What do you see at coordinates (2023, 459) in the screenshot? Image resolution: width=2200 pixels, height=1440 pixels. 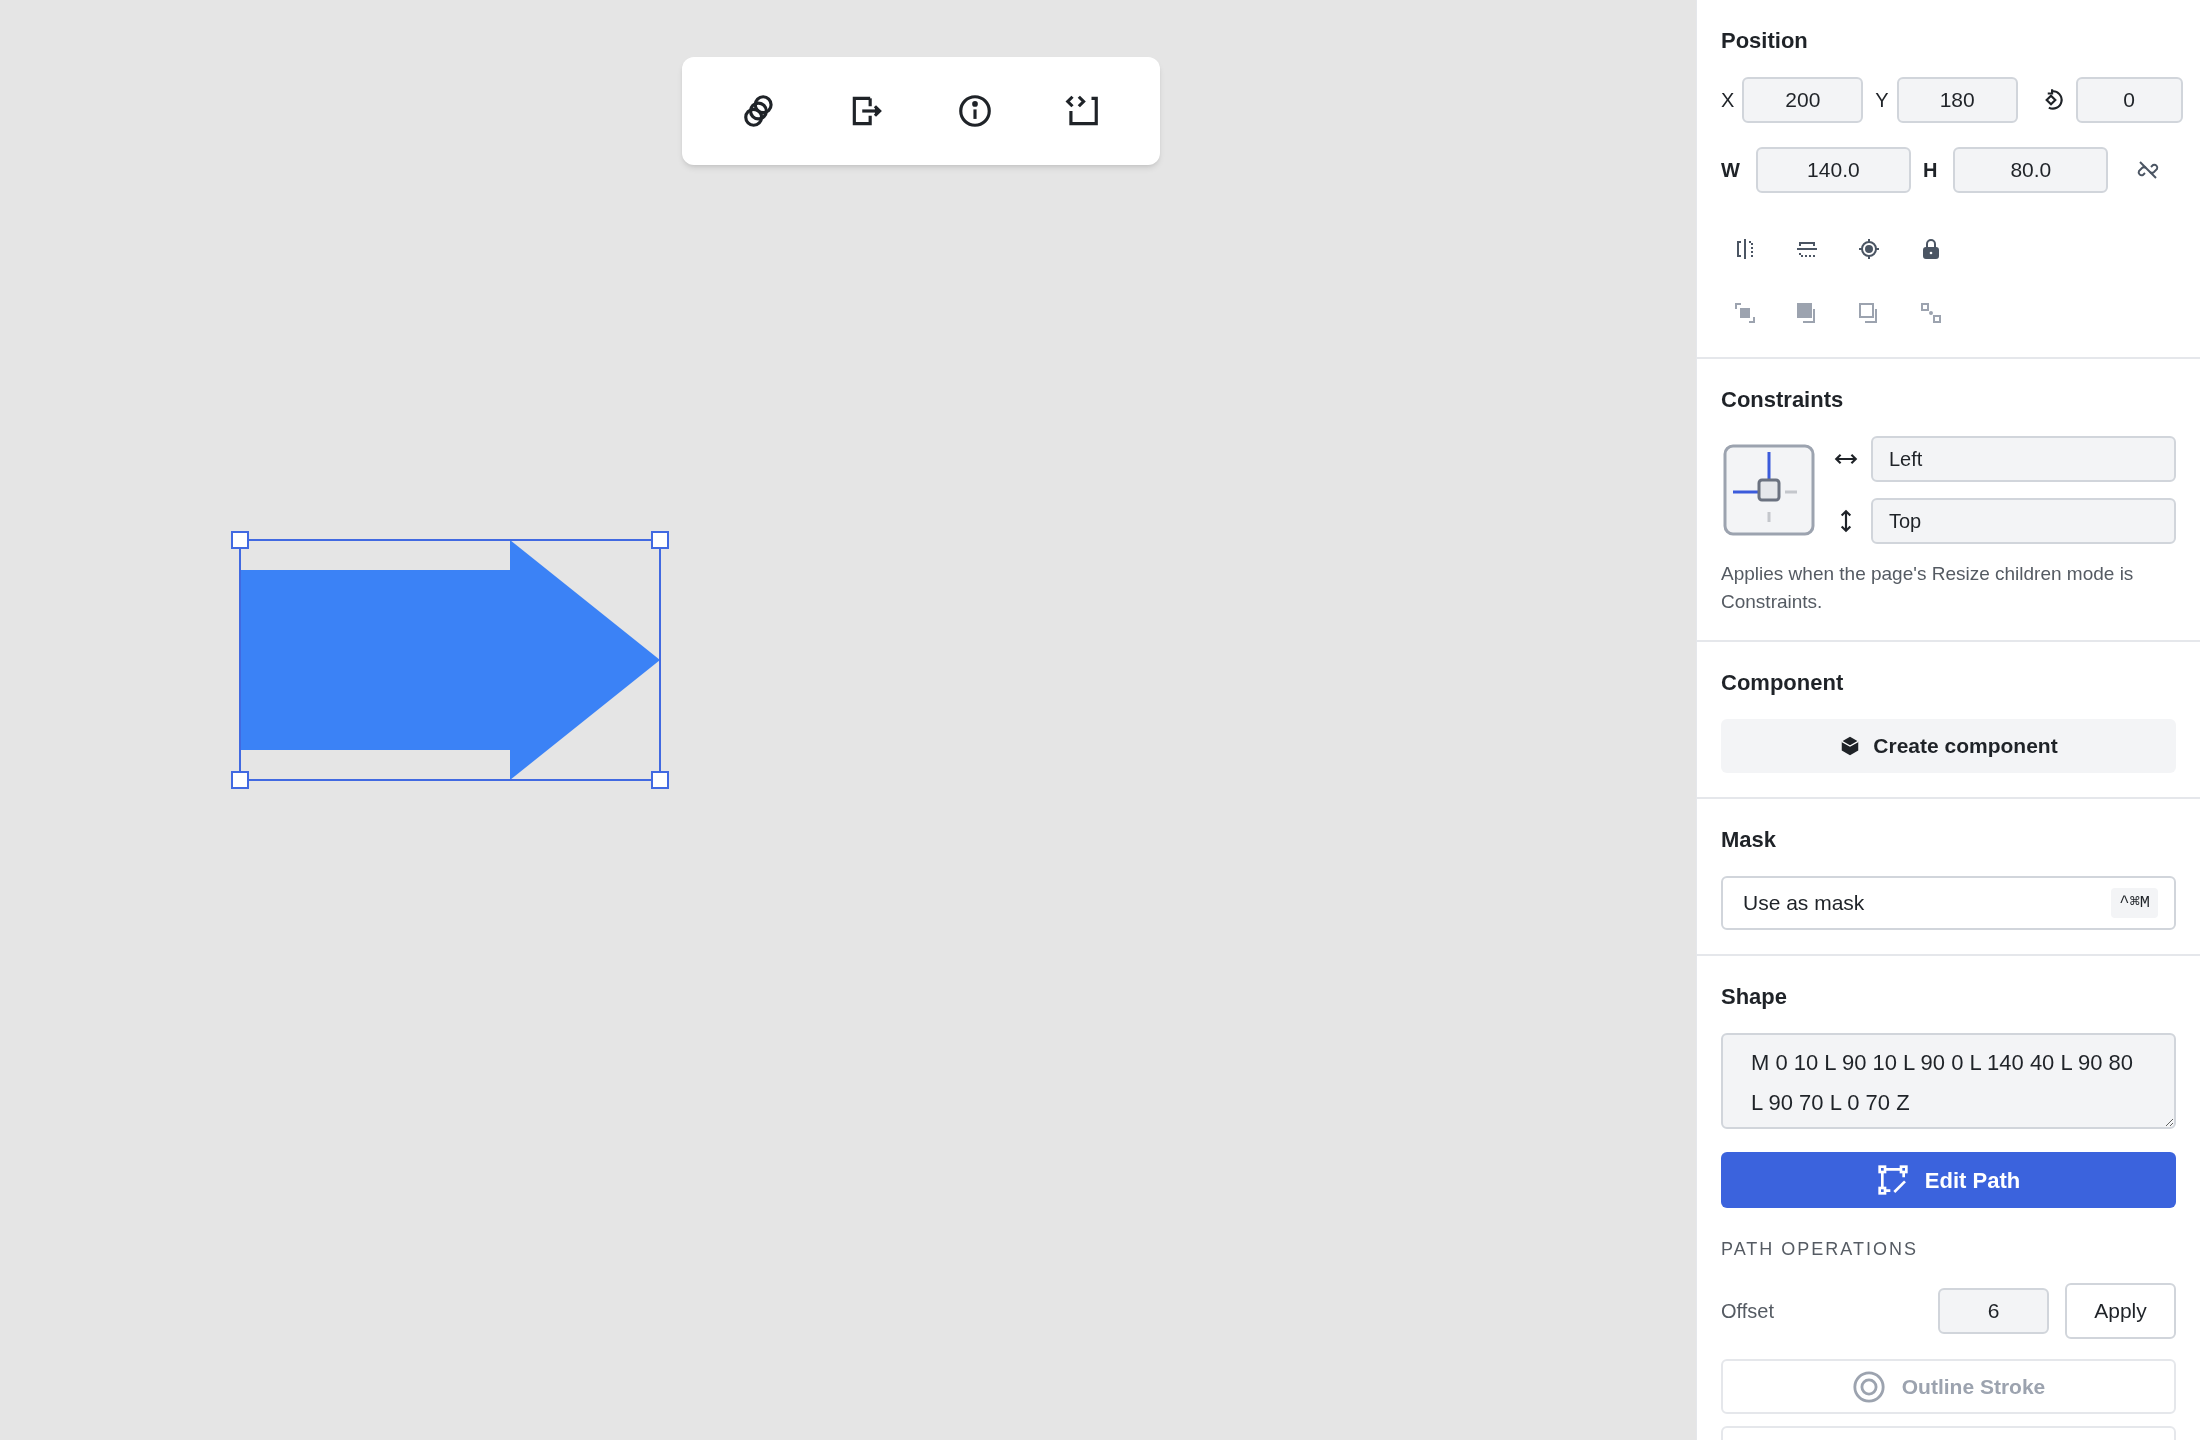 I see `horizontal-constraint-field: Left` at bounding box center [2023, 459].